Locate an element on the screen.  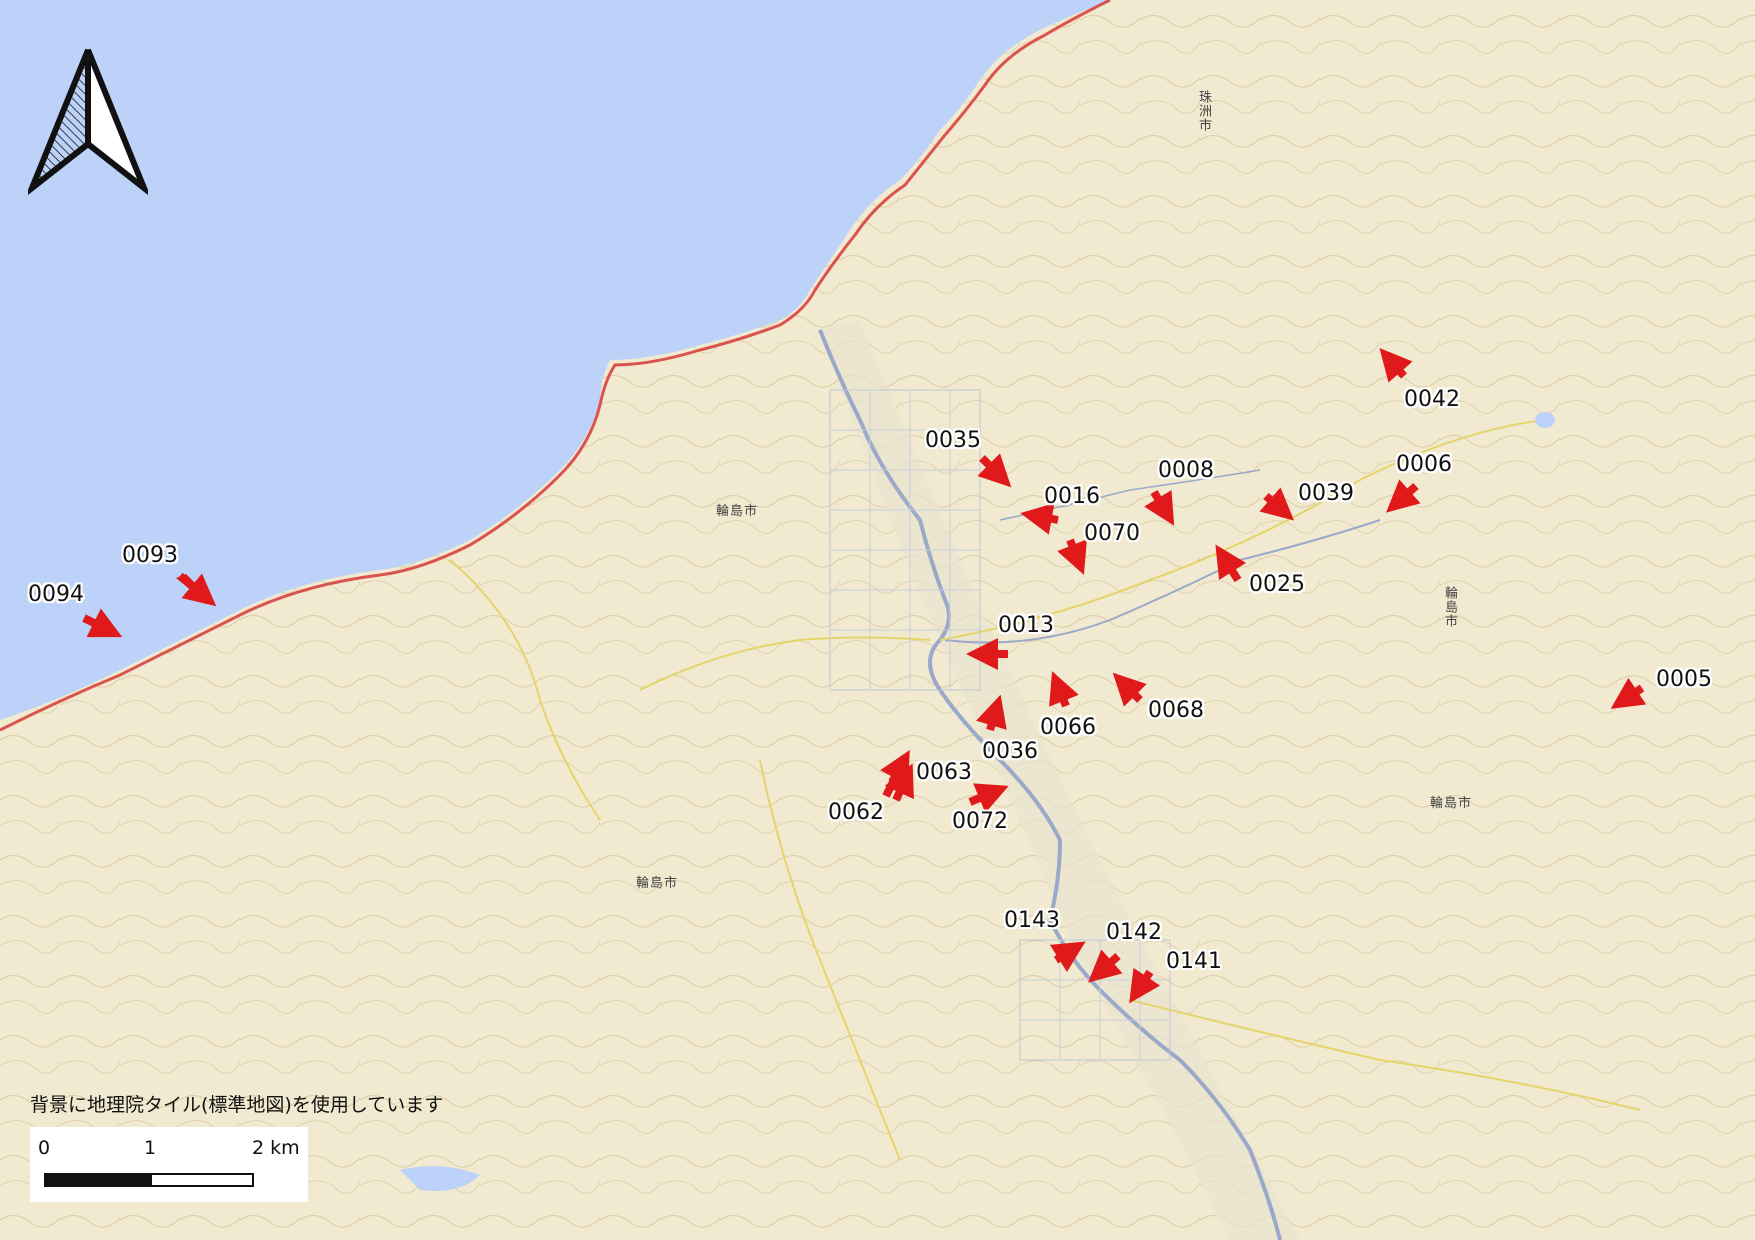
map-attribution: 背景に地理院タイル(標準地図)を使用しています is located at coordinates (237, 1105).